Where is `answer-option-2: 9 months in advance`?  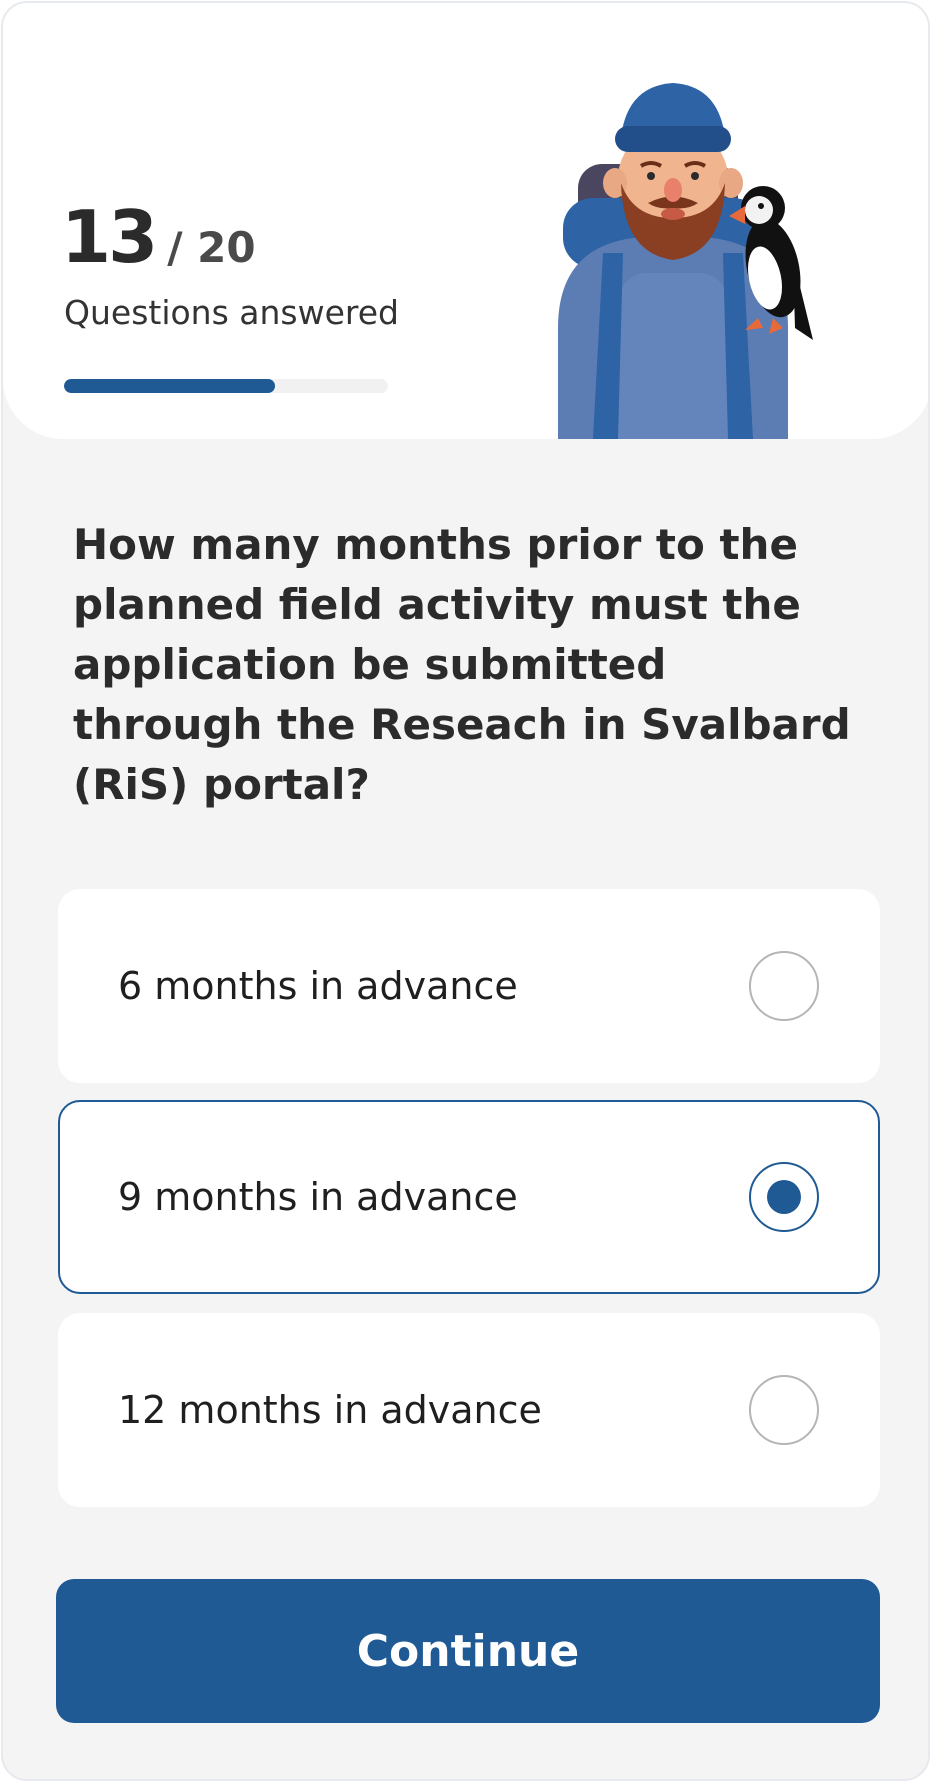 answer-option-2: 9 months in advance is located at coordinates (469, 1197).